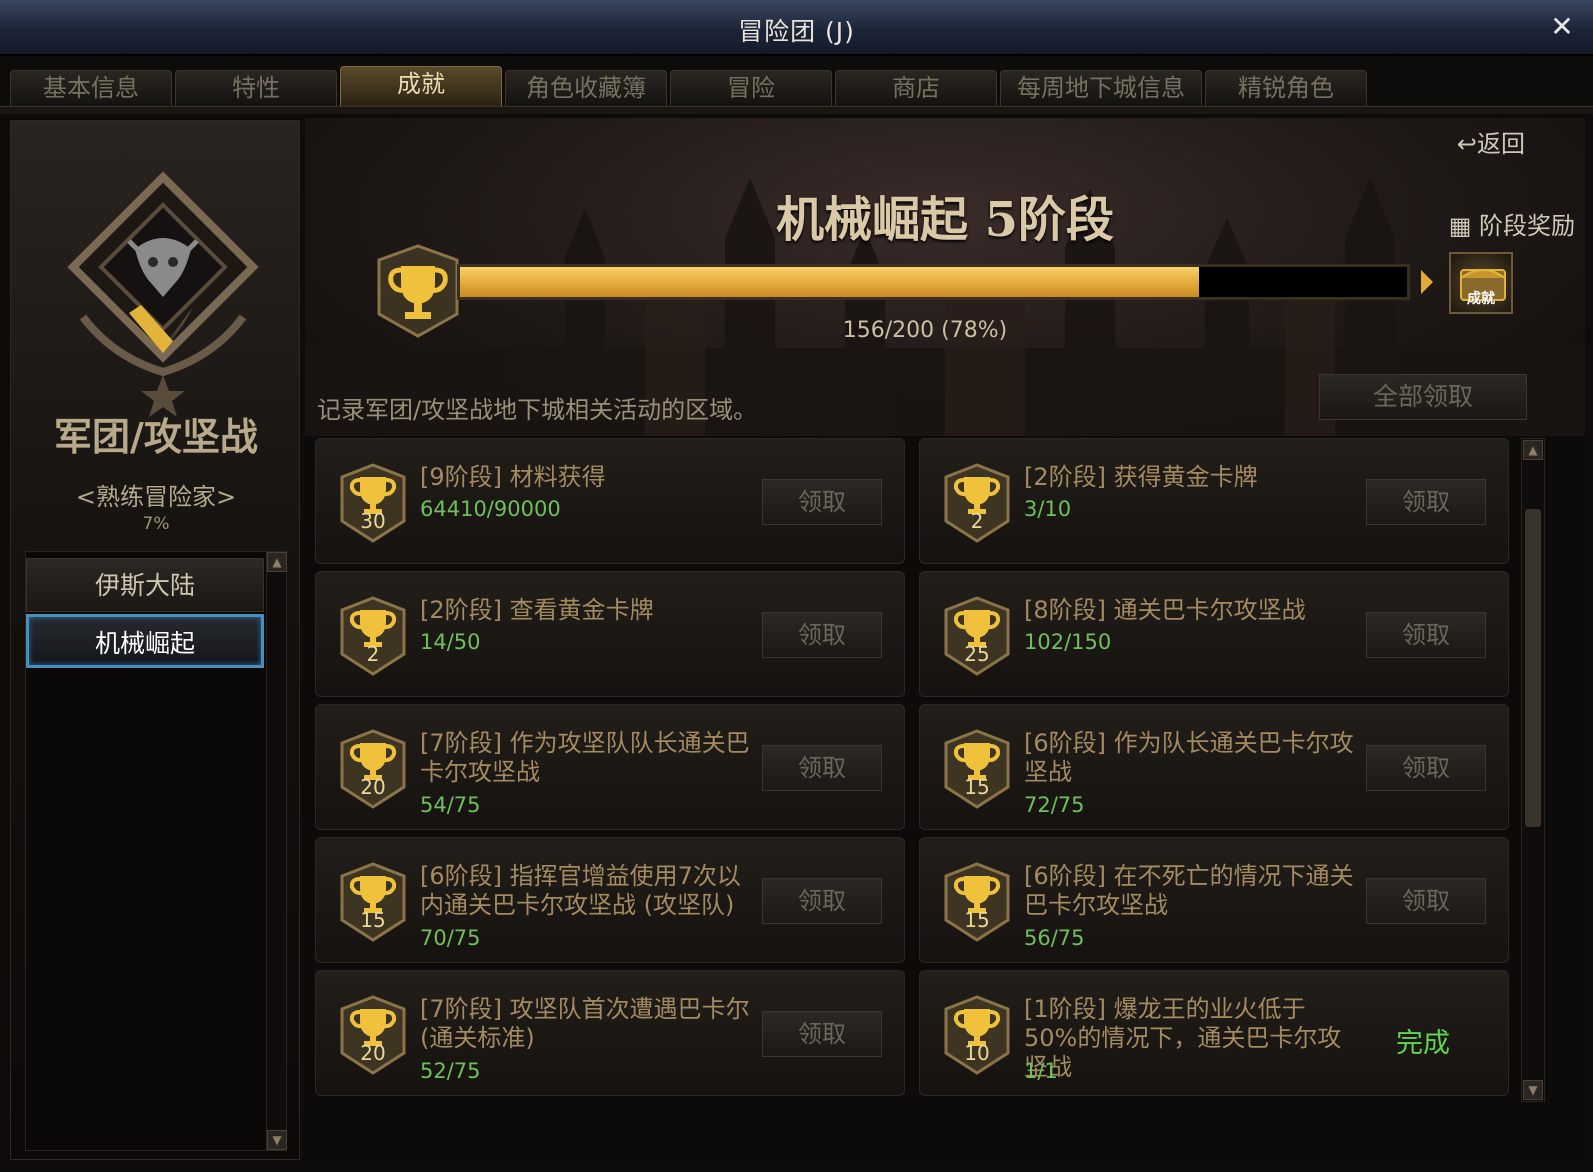 The height and width of the screenshot is (1172, 1593). What do you see at coordinates (977, 1053) in the screenshot?
I see `achievement-points: 10` at bounding box center [977, 1053].